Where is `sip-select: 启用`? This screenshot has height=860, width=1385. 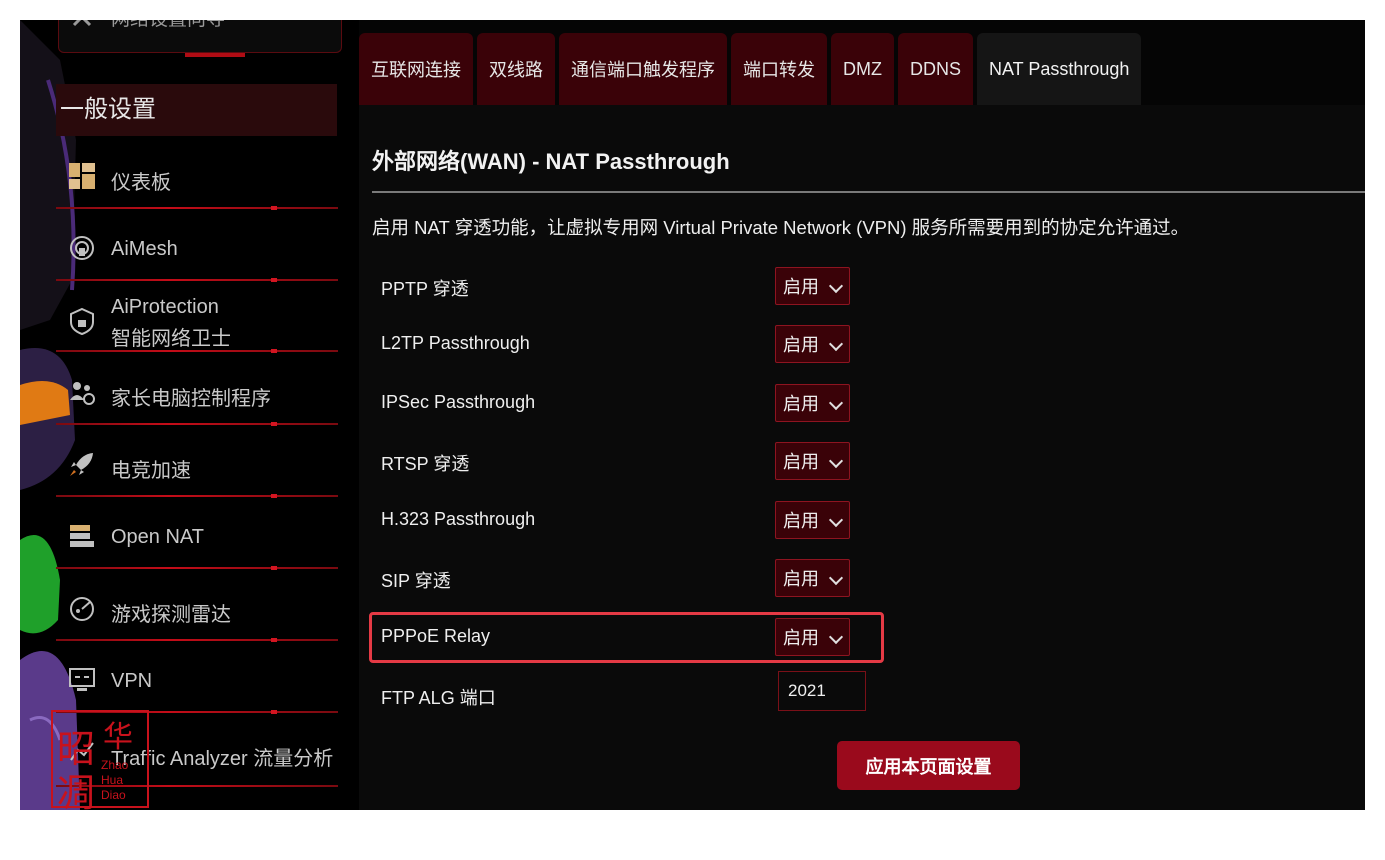 sip-select: 启用 is located at coordinates (812, 578).